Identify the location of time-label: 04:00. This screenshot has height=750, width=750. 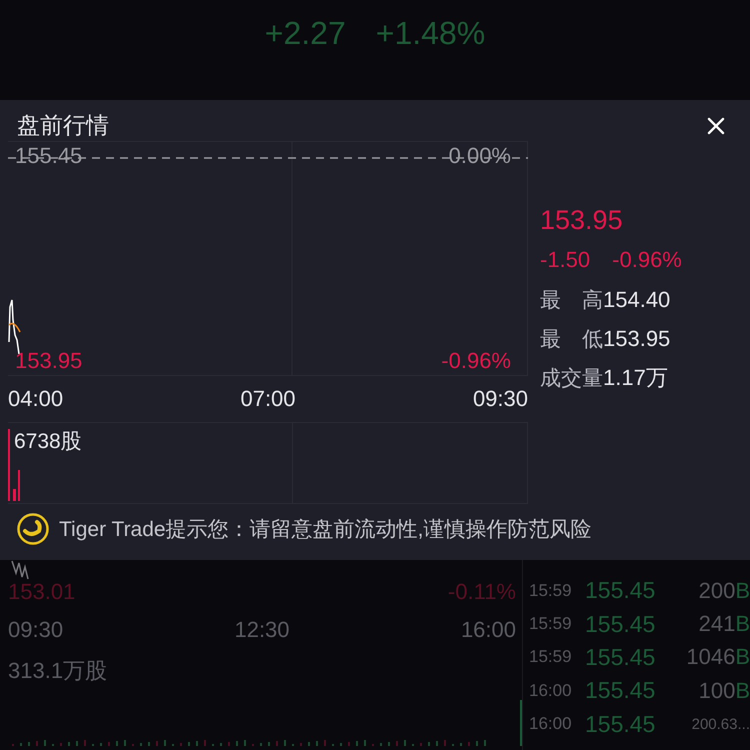
(36, 399).